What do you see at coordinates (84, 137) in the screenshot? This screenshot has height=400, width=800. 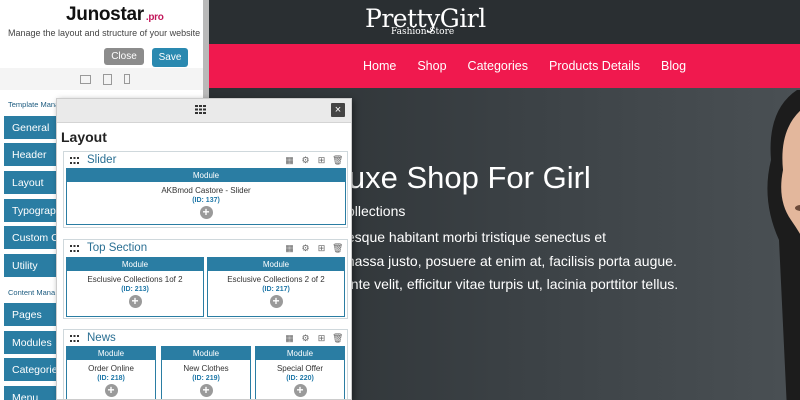 I see `panel-title: Layout` at bounding box center [84, 137].